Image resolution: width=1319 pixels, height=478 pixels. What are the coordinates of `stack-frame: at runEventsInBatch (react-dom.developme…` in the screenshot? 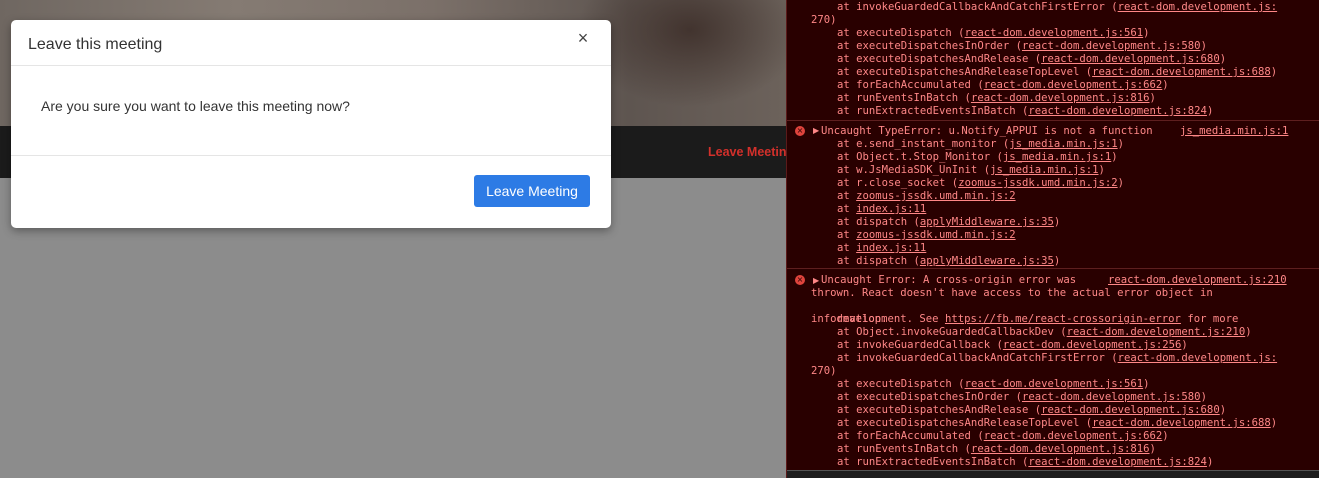 It's located at (996, 98).